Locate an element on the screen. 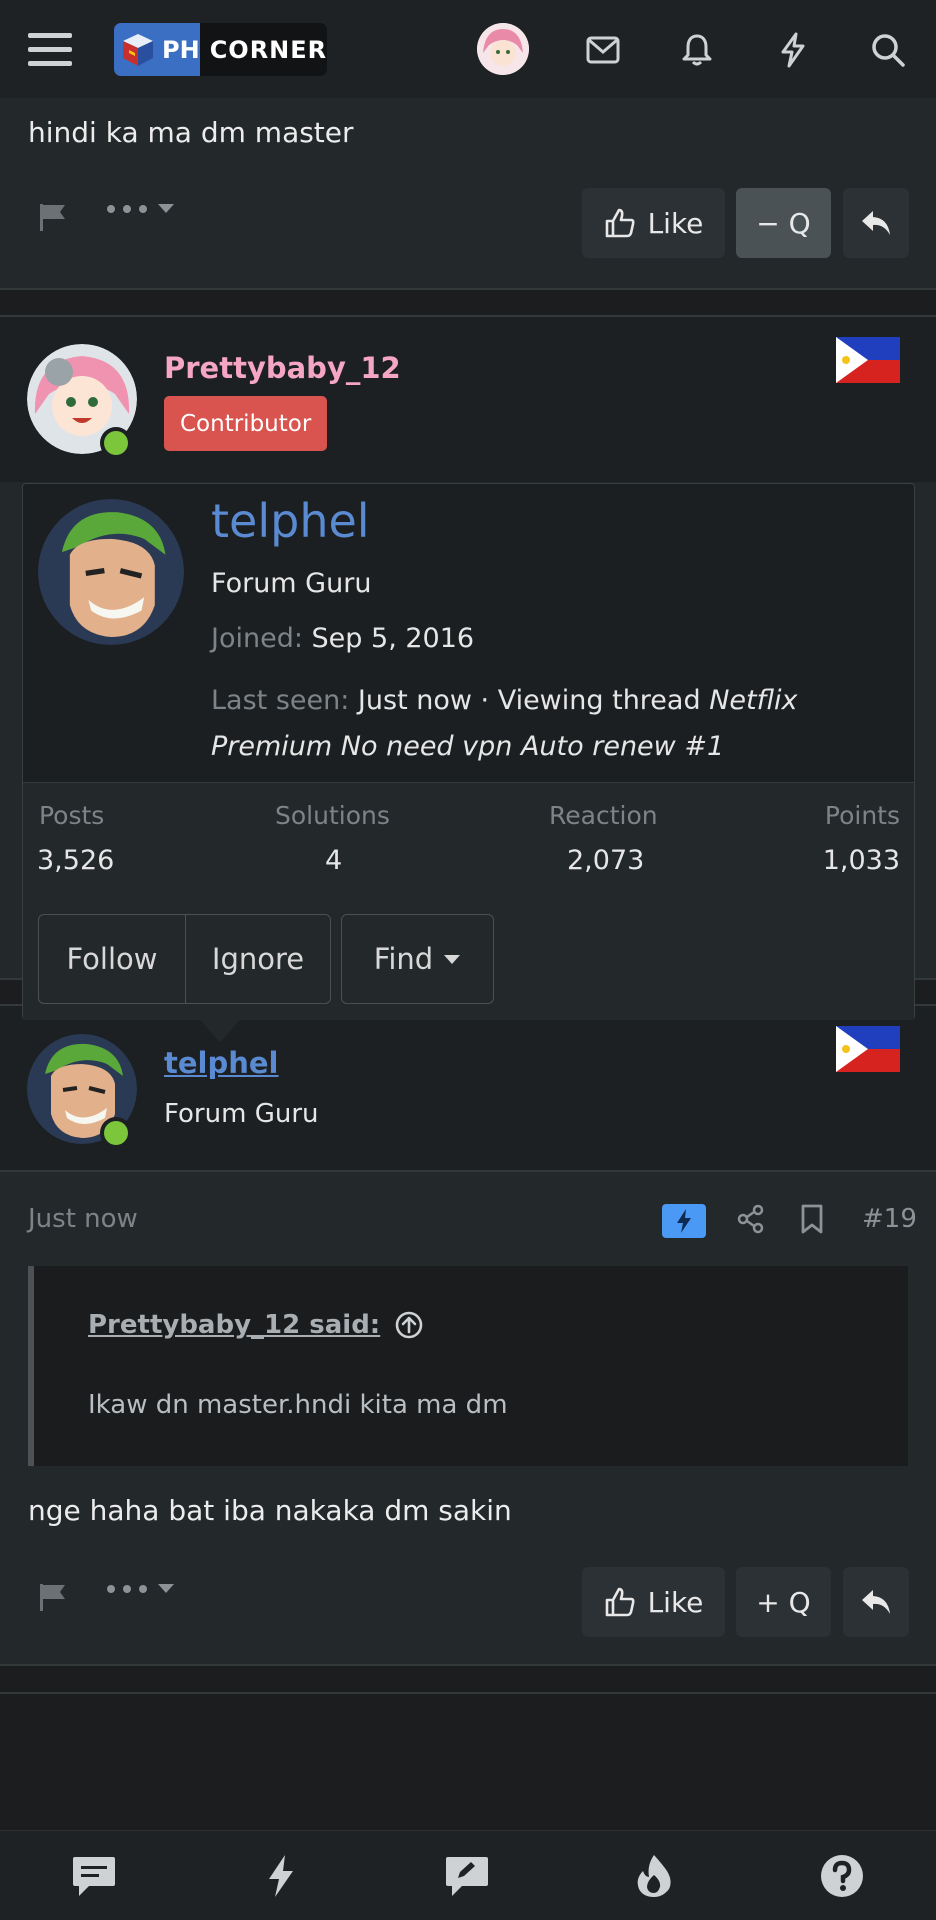 The image size is (936, 1920). menu-icon is located at coordinates (50, 50).